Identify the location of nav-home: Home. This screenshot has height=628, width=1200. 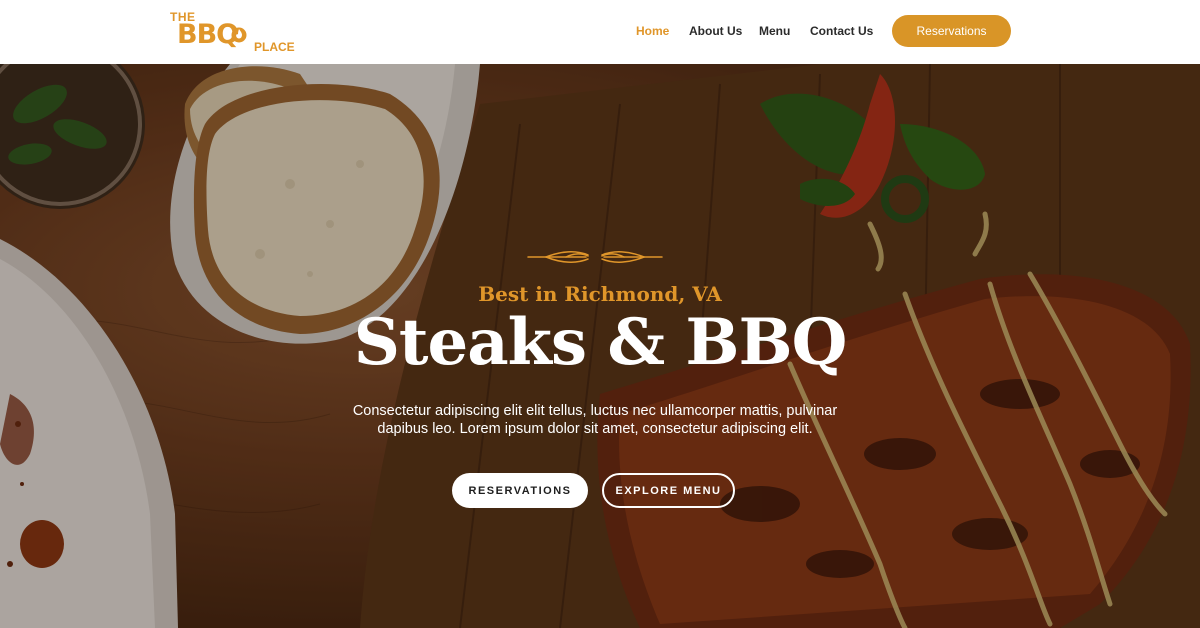
(652, 31).